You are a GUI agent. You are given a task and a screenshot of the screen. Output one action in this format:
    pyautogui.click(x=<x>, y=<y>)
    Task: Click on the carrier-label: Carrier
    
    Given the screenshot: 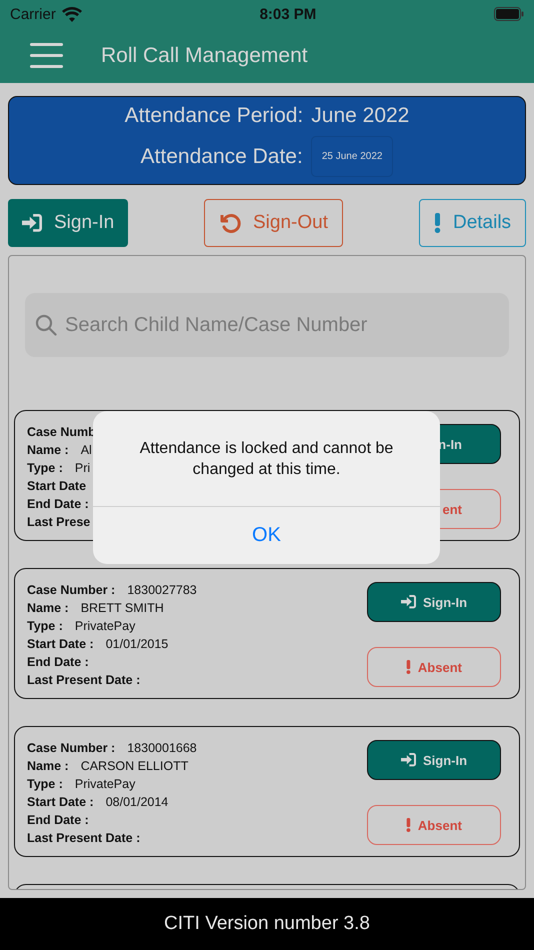 What is the action you would take?
    pyautogui.click(x=33, y=14)
    